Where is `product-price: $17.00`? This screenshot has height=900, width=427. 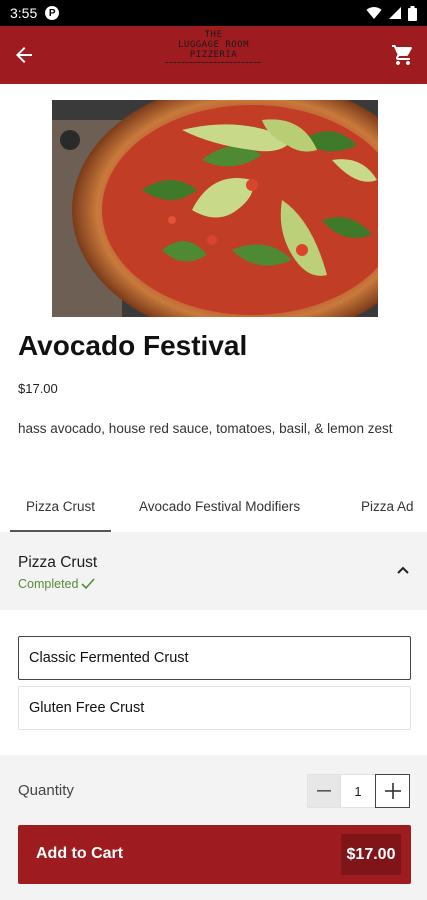
product-price: $17.00 is located at coordinates (38, 388).